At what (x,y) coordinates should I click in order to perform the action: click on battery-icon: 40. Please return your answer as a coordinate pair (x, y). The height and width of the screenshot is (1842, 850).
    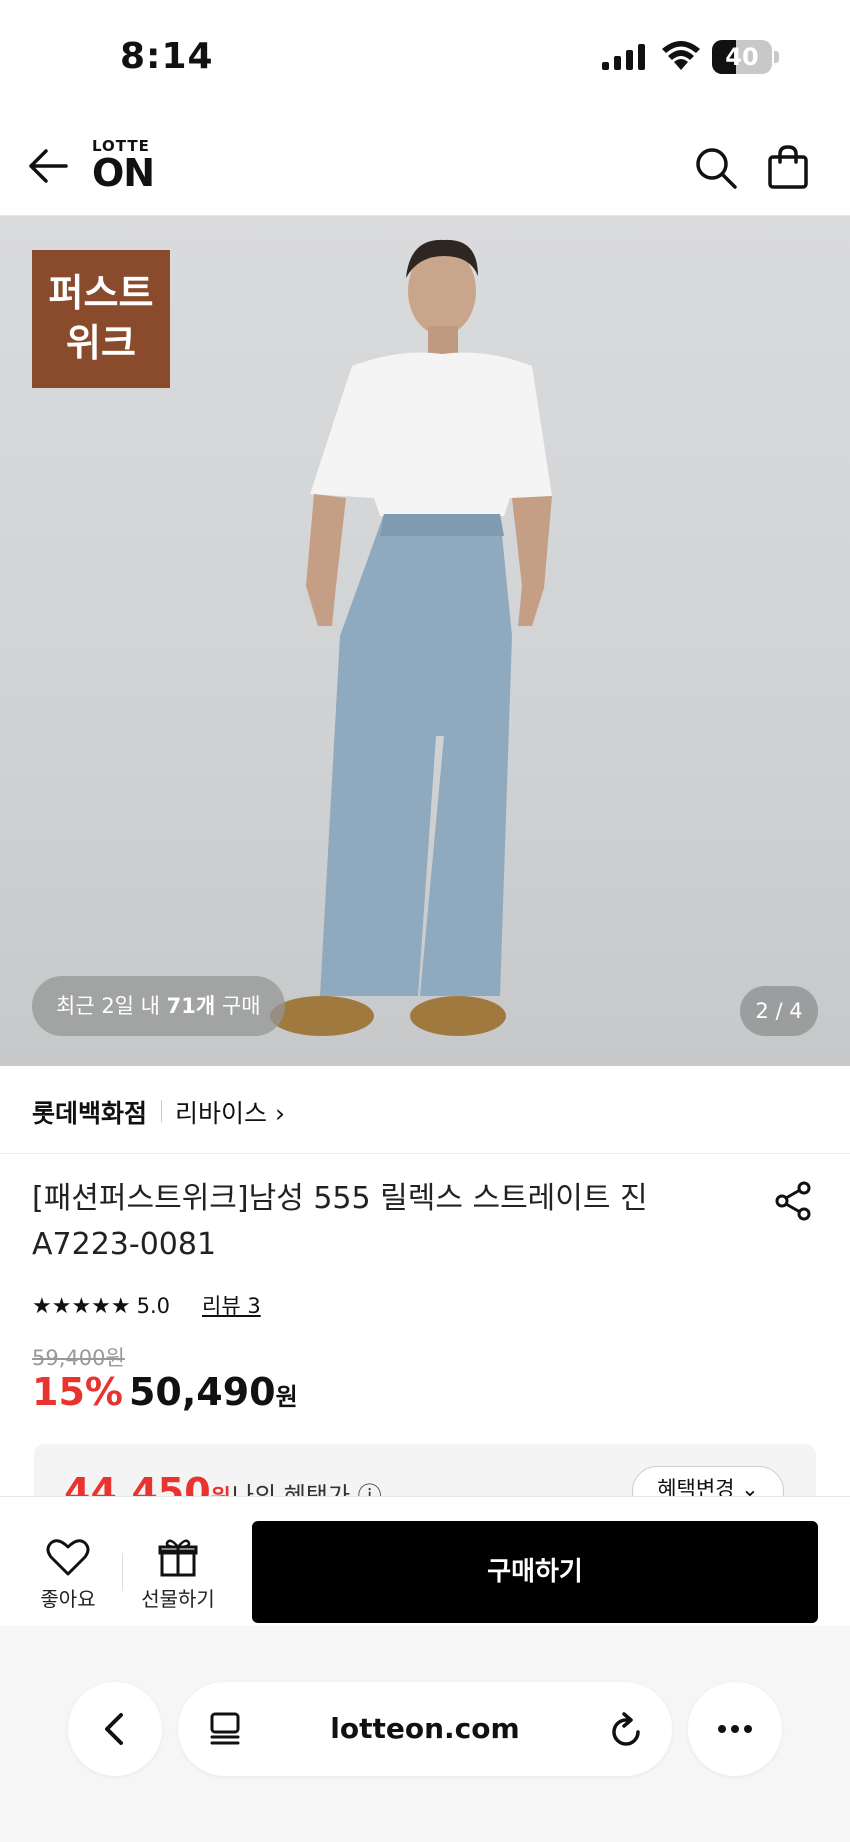
    Looking at the image, I should click on (745, 57).